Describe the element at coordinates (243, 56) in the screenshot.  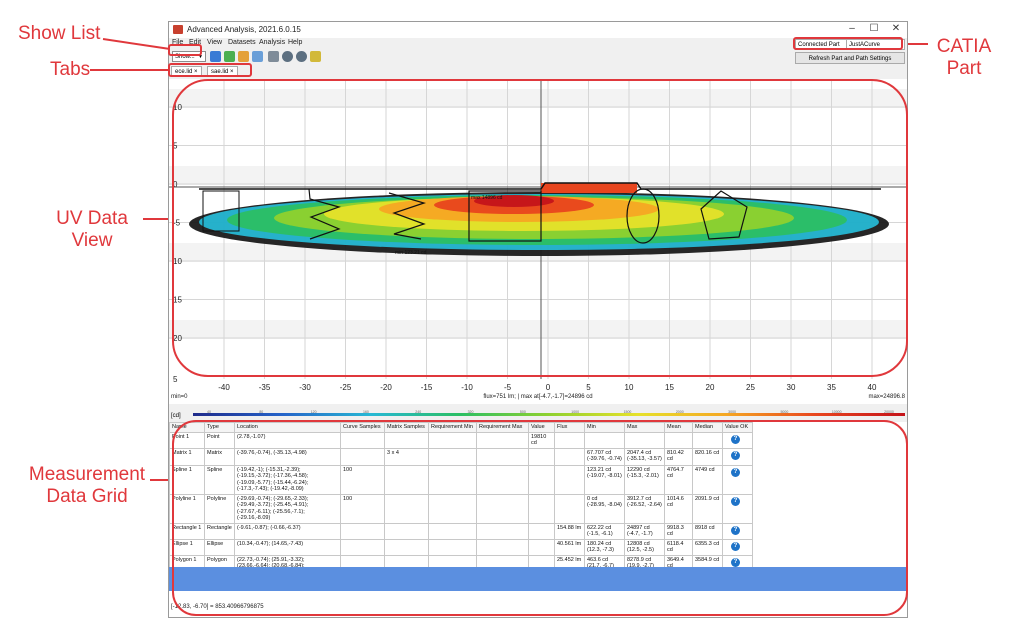
I see `add-spline-icon` at that location.